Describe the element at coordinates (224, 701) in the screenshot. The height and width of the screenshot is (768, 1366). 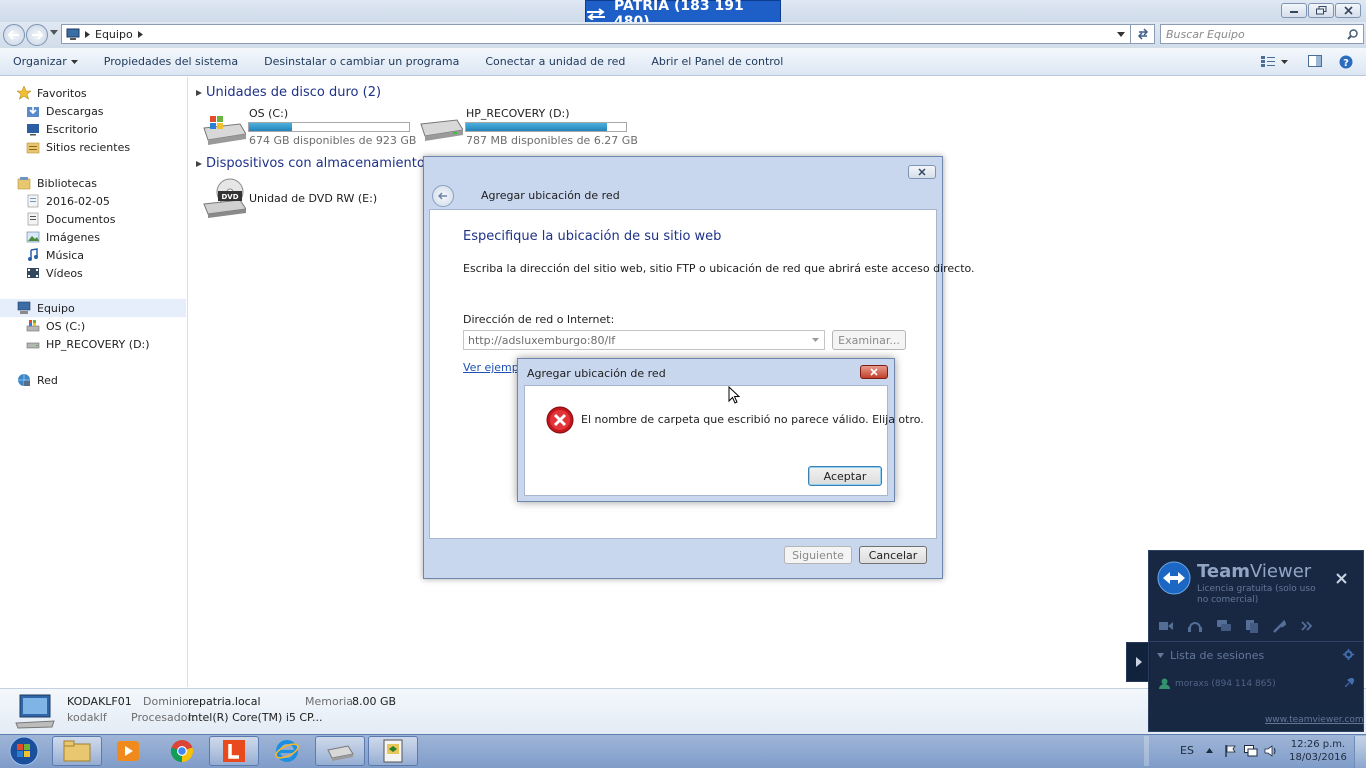
I see `details-domain-value: repatria.local` at that location.